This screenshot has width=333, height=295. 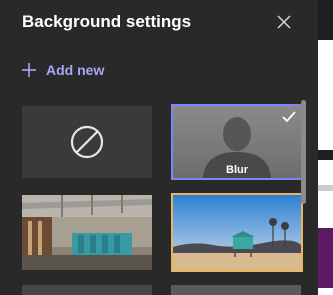 What do you see at coordinates (289, 119) in the screenshot?
I see `checkmark-icon` at bounding box center [289, 119].